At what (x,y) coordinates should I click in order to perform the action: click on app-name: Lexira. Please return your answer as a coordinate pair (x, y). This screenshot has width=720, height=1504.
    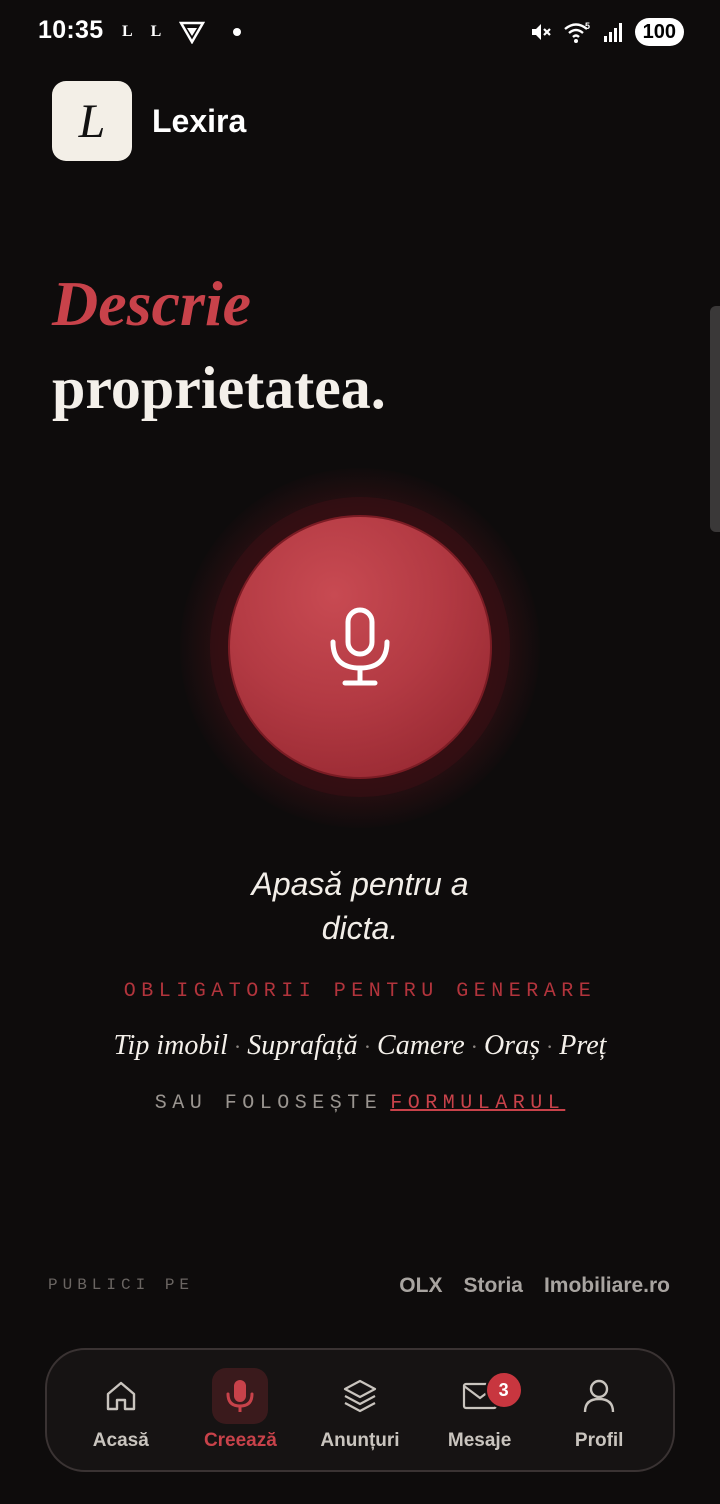
    Looking at the image, I should click on (199, 121).